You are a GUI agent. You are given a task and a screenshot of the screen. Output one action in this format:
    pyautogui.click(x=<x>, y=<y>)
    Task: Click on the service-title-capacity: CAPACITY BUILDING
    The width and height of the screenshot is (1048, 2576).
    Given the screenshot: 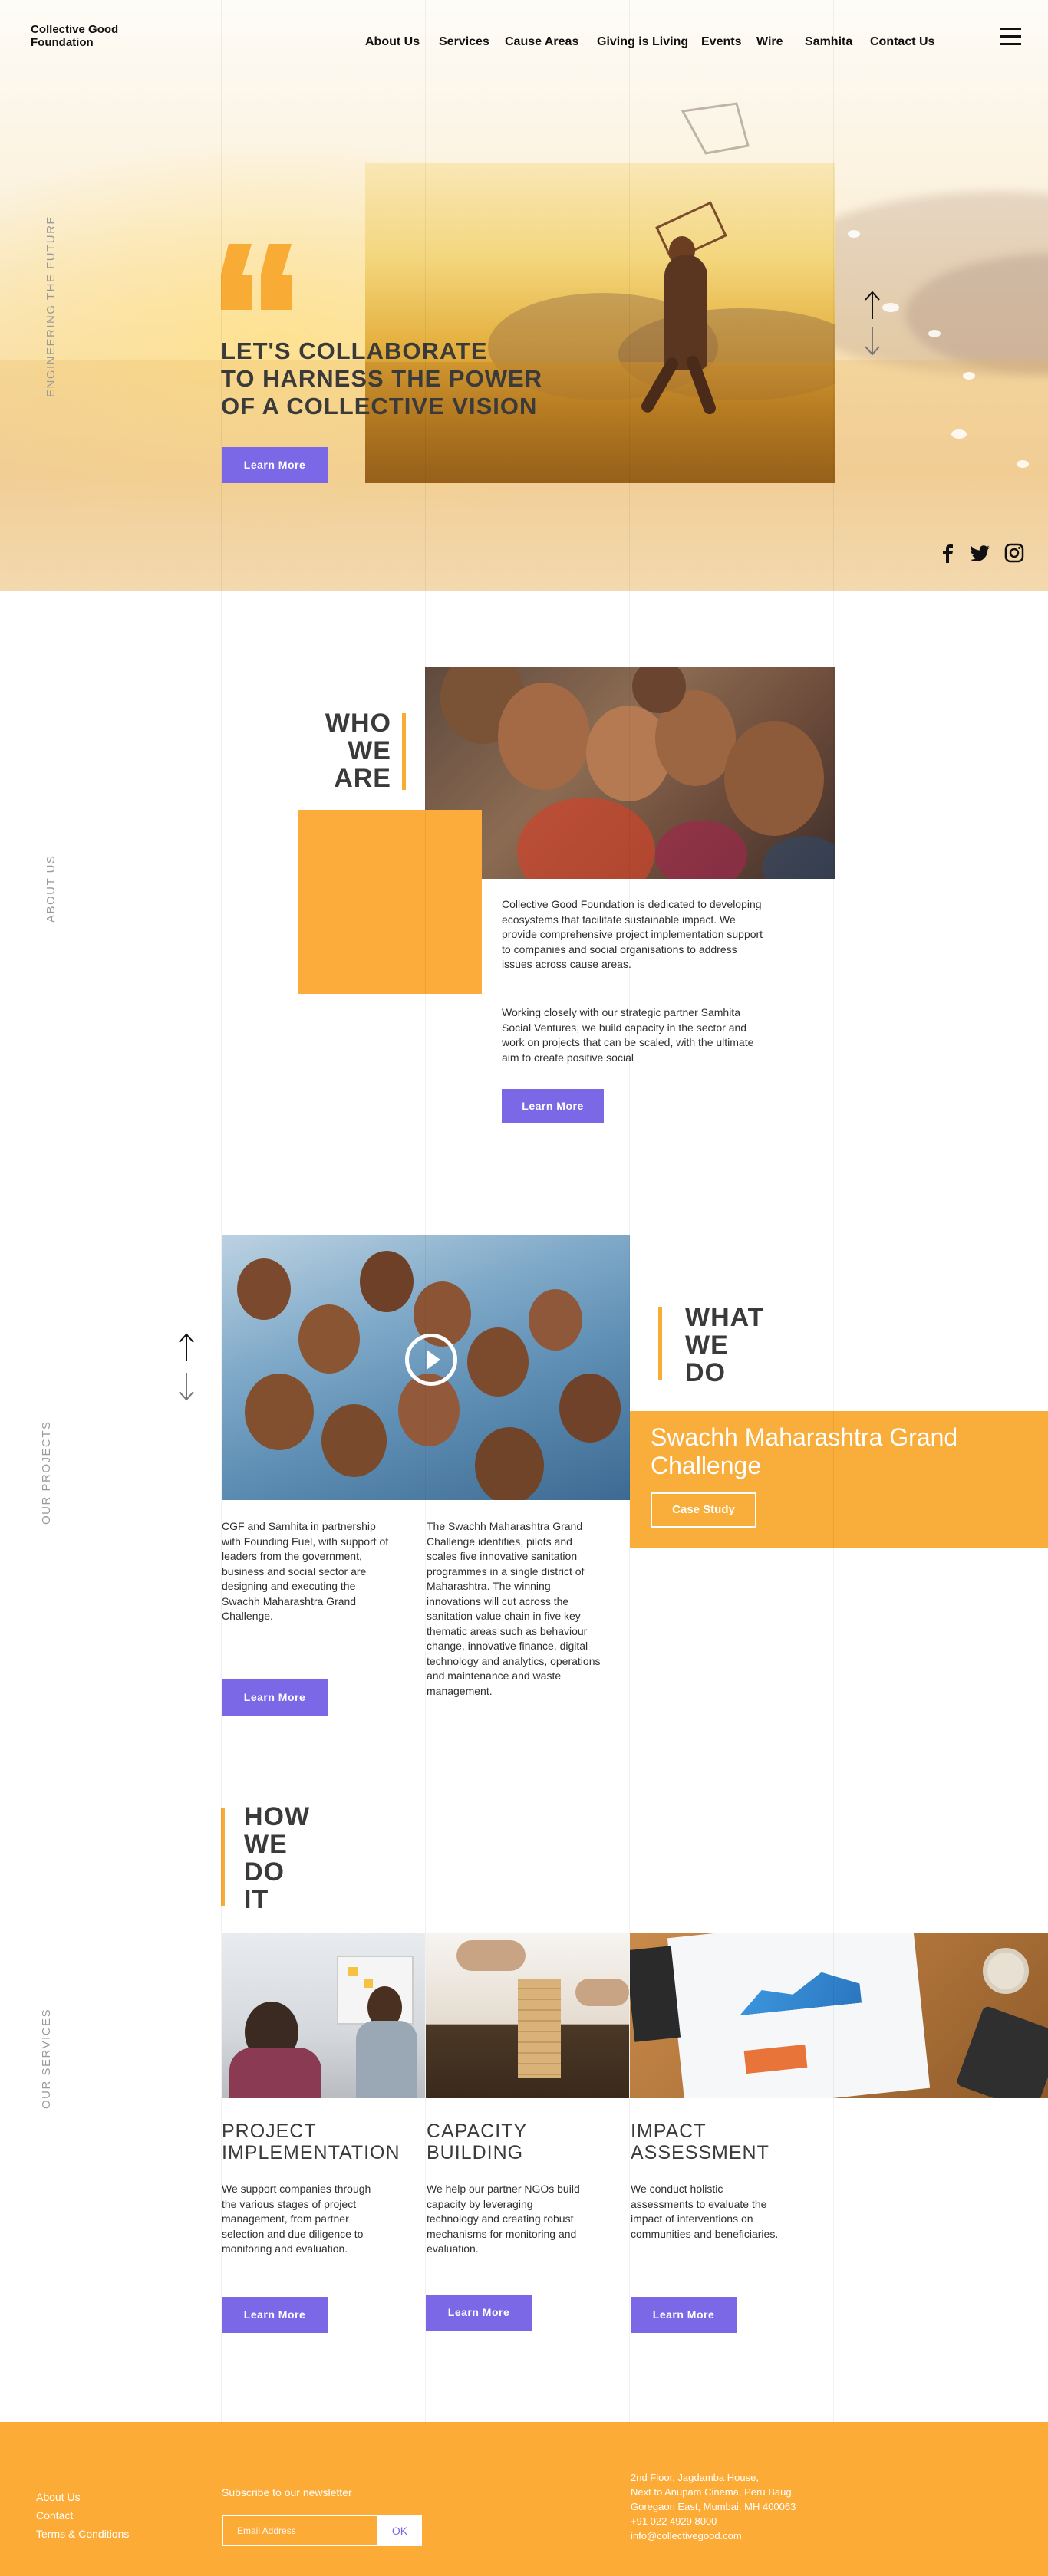 What is the action you would take?
    pyautogui.click(x=477, y=2141)
    